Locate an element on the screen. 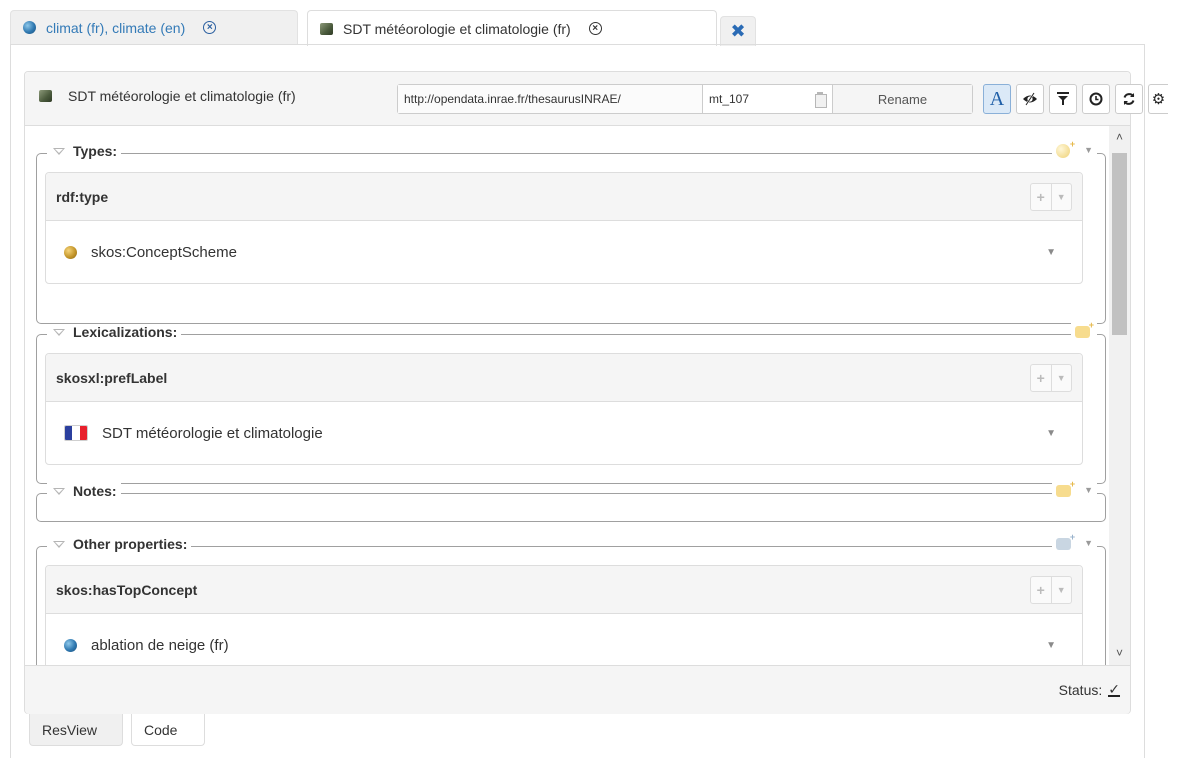 Image resolution: width=1200 pixels, height=758 pixels. scroll-thumb is located at coordinates (1119, 244).